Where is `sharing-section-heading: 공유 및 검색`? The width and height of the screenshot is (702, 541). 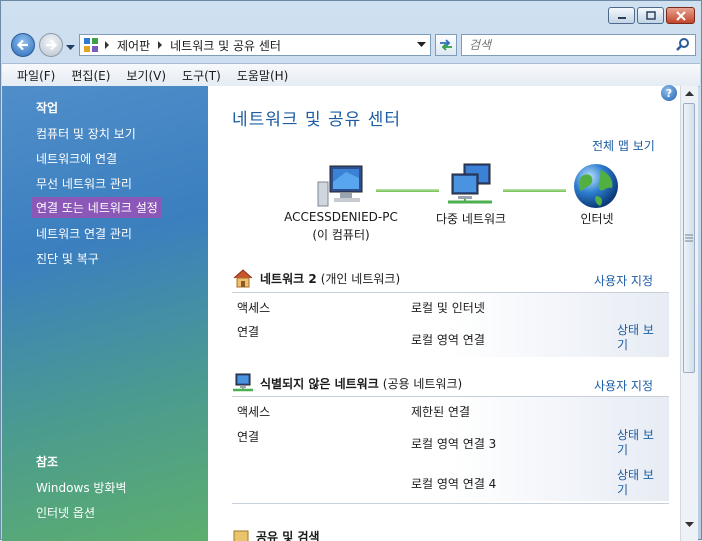 sharing-section-heading: 공유 및 검색 is located at coordinates (278, 534).